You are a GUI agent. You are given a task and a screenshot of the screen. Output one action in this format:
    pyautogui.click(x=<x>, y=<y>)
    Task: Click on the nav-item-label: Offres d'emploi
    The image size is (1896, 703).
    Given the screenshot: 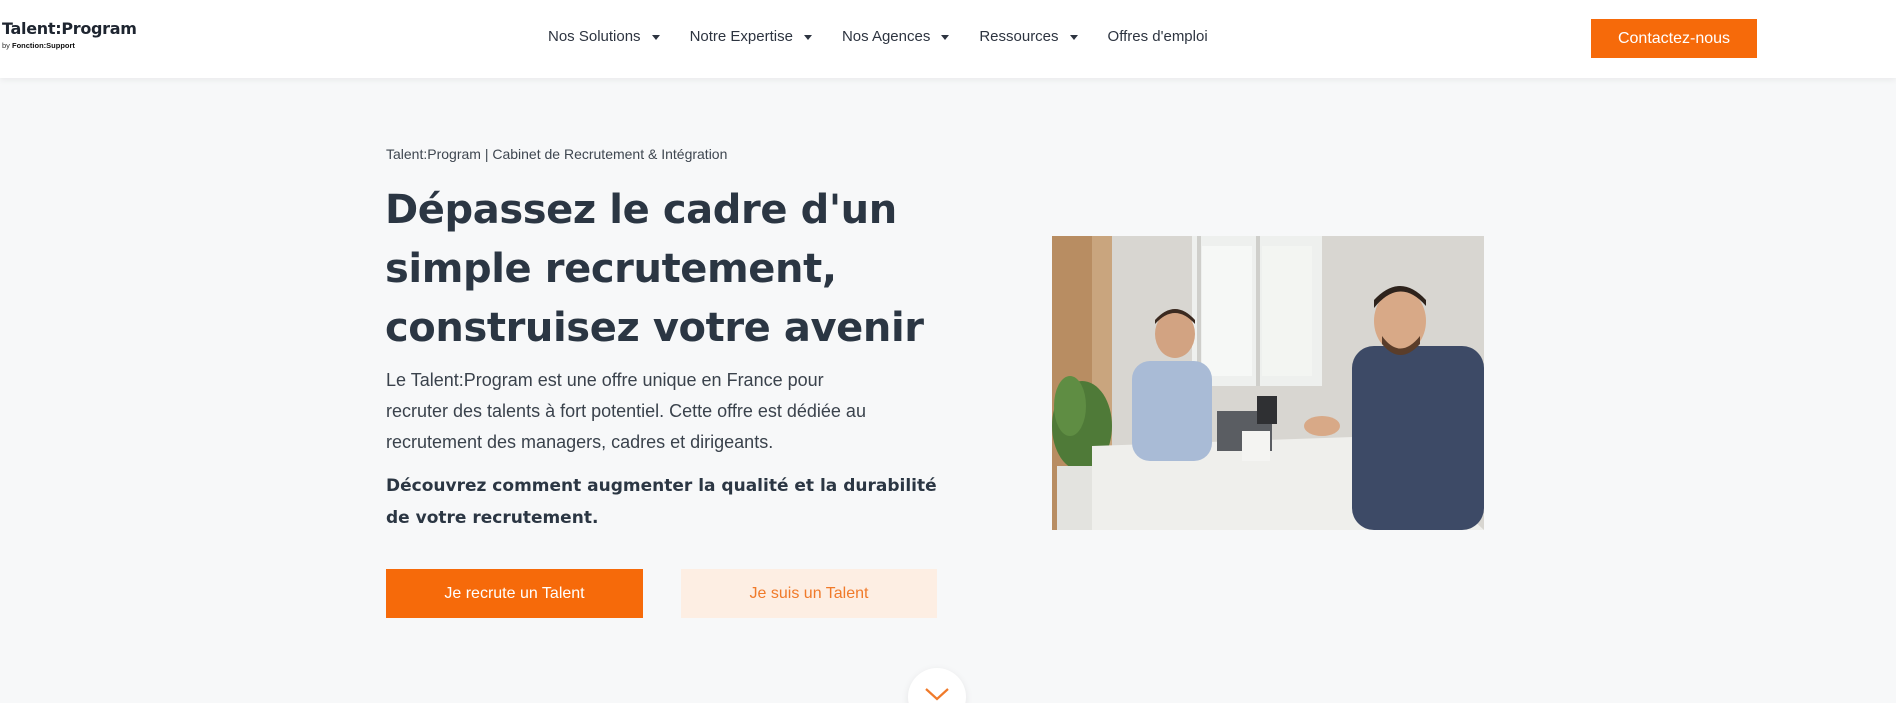 What is the action you would take?
    pyautogui.click(x=1157, y=36)
    